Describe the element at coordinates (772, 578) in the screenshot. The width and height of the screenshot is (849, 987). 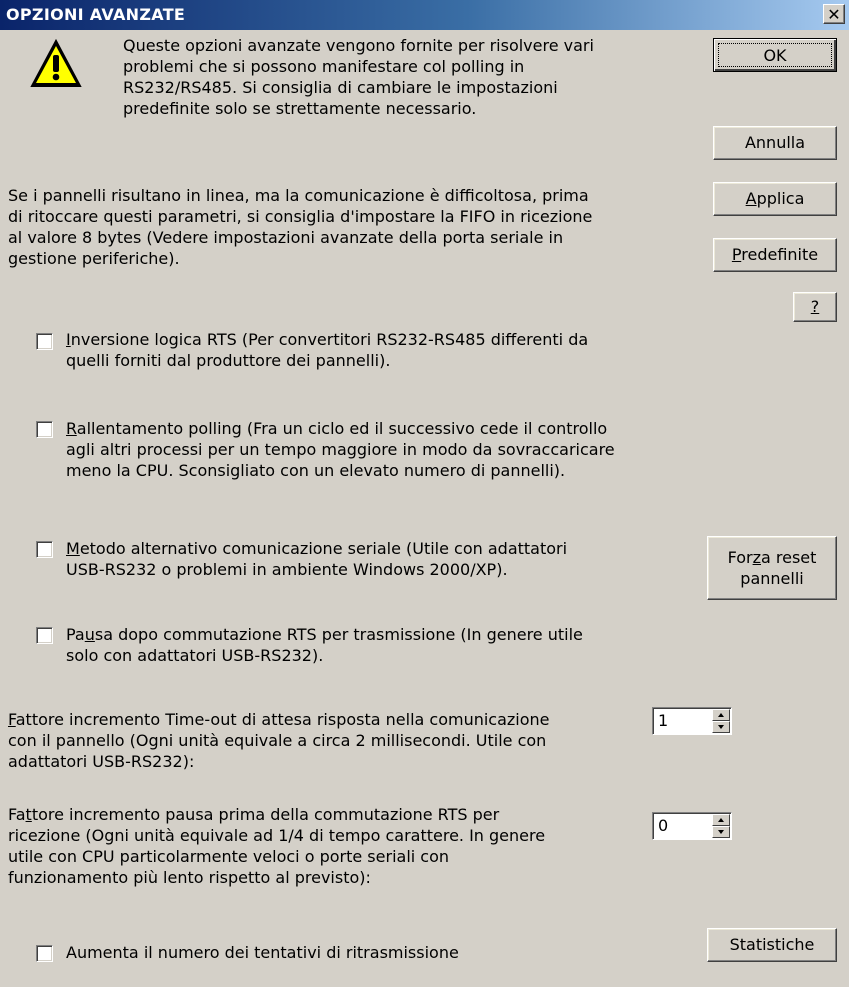
I see `forza-reset-line-2: pannelli` at that location.